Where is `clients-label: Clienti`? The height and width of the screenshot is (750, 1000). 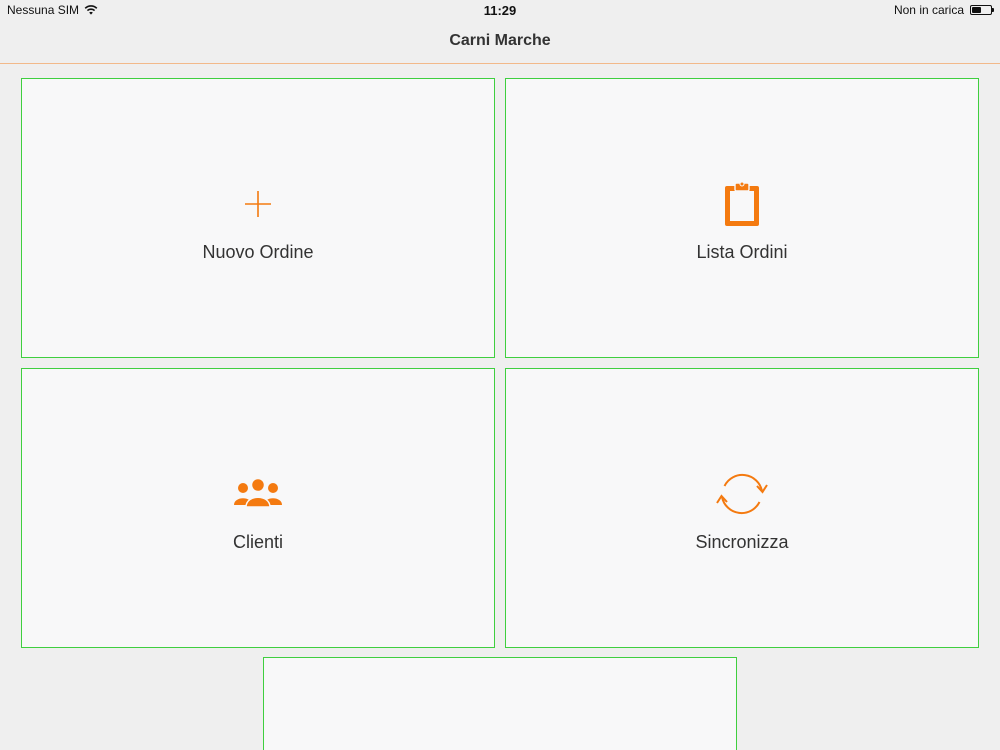
clients-label: Clienti is located at coordinates (258, 542).